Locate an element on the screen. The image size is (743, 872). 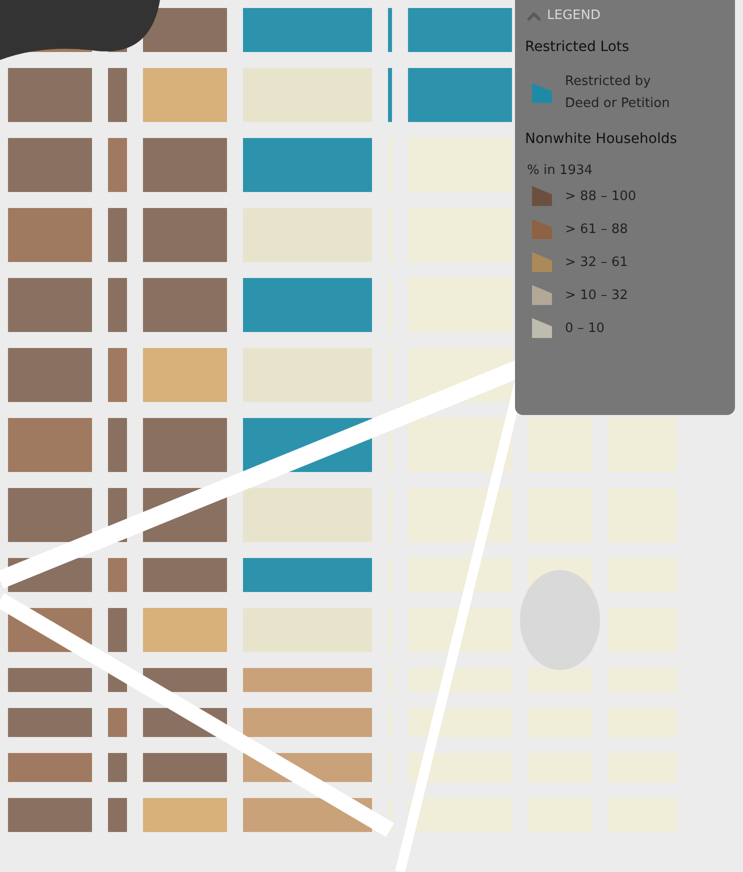
legend-label: > 88 – 100 is located at coordinates (600, 196).